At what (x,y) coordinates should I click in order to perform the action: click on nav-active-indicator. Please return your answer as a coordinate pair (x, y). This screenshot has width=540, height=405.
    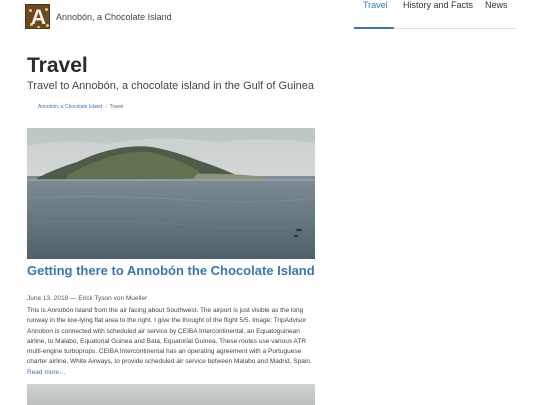
    Looking at the image, I should click on (374, 28).